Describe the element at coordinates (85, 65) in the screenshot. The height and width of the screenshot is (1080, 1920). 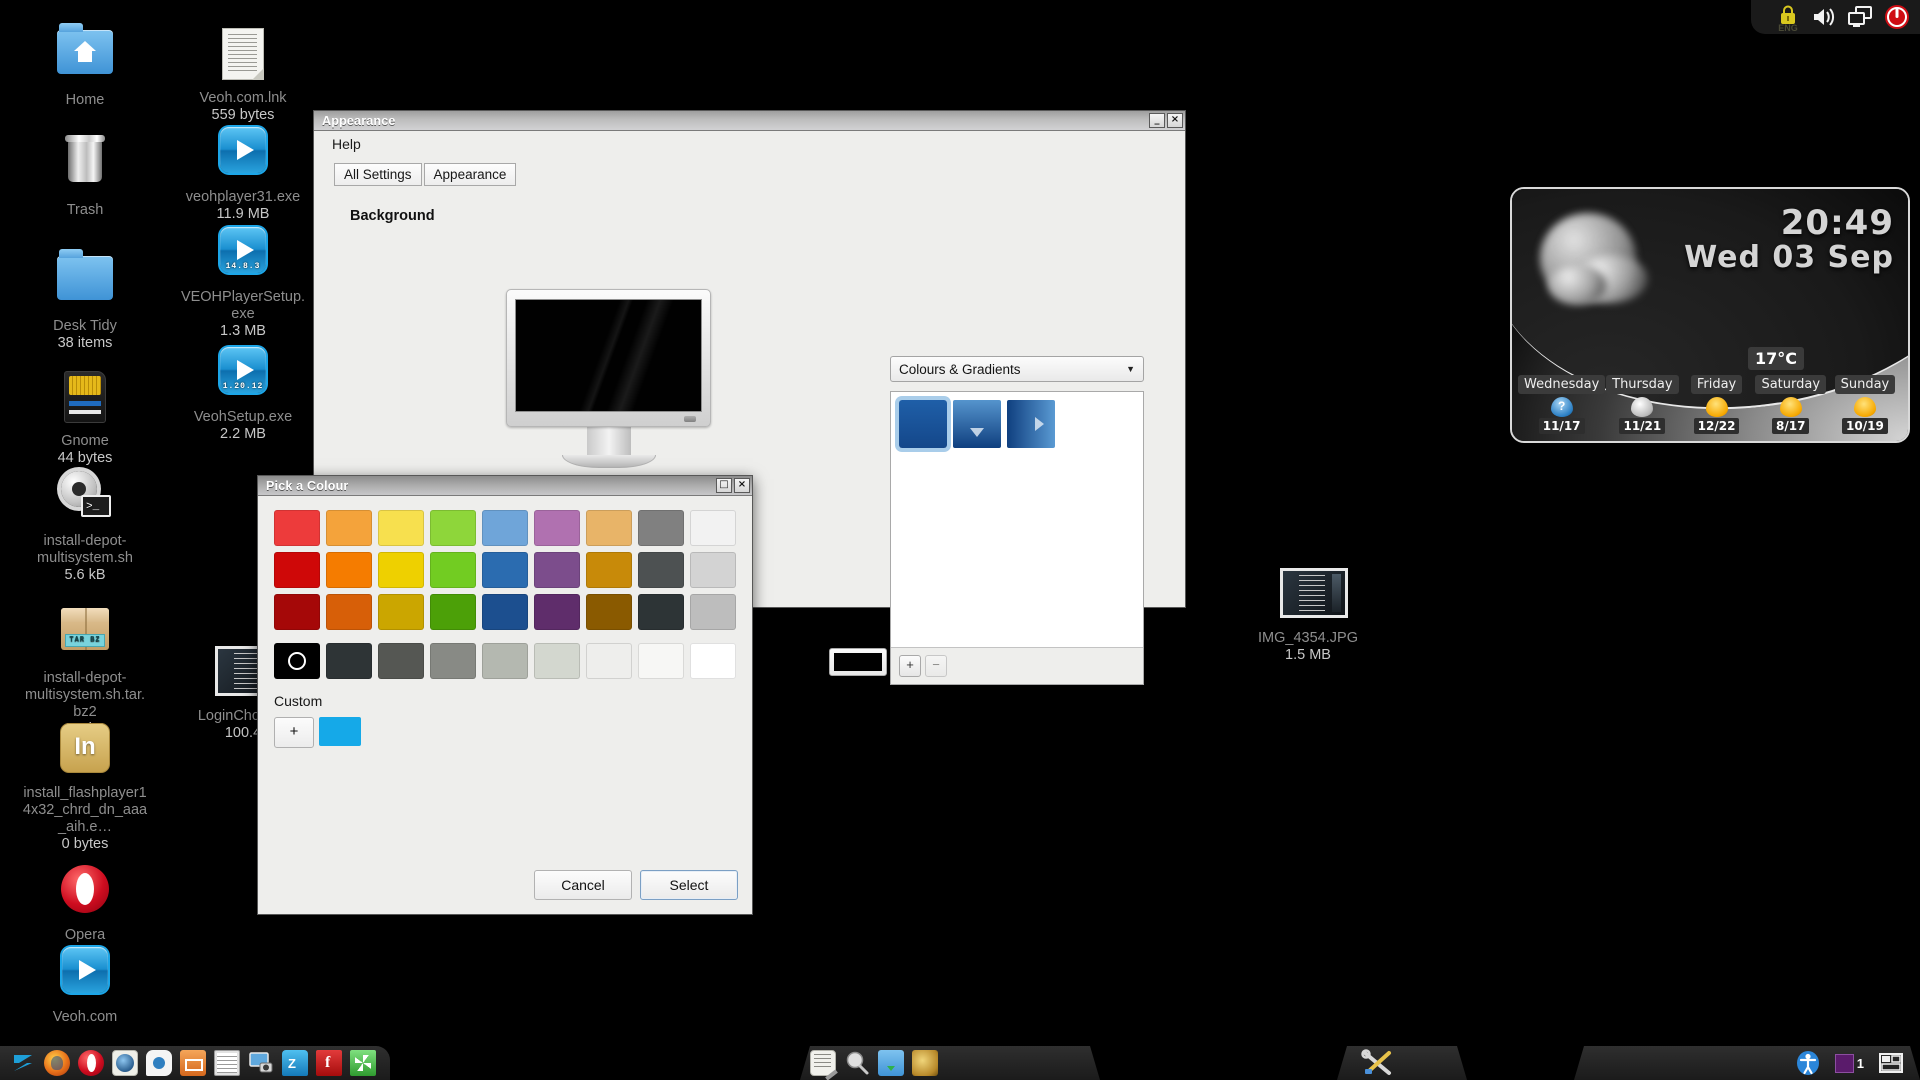
I see `desktop-icon-home: Home` at that location.